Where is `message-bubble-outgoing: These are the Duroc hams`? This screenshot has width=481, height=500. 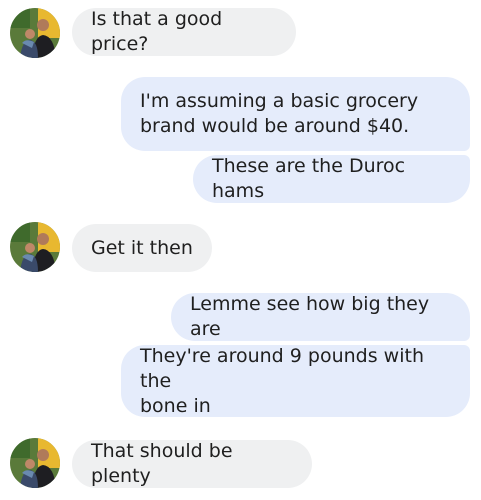 message-bubble-outgoing: These are the Duroc hams is located at coordinates (331, 179).